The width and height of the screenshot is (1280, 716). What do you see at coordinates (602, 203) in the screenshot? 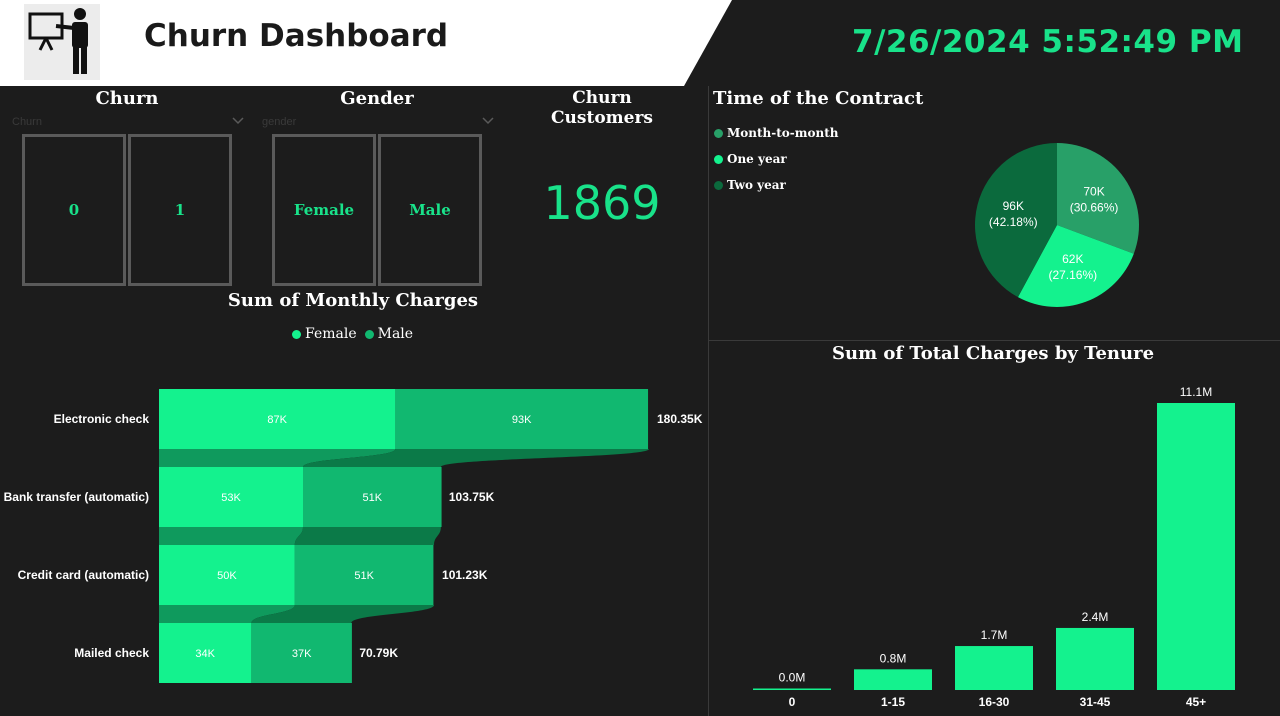
I see `kpi-value: 1869` at bounding box center [602, 203].